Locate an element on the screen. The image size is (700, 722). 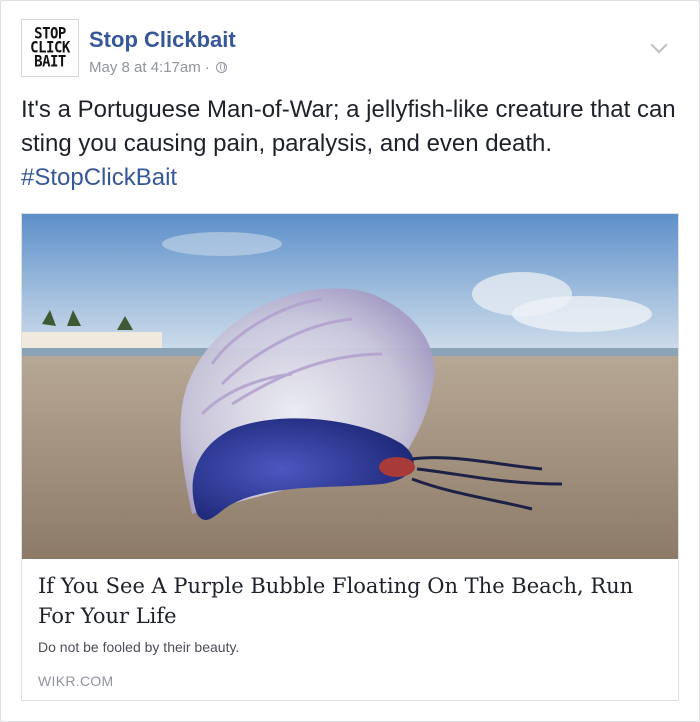
avatar: STOP CLICK BAIT is located at coordinates (50, 48).